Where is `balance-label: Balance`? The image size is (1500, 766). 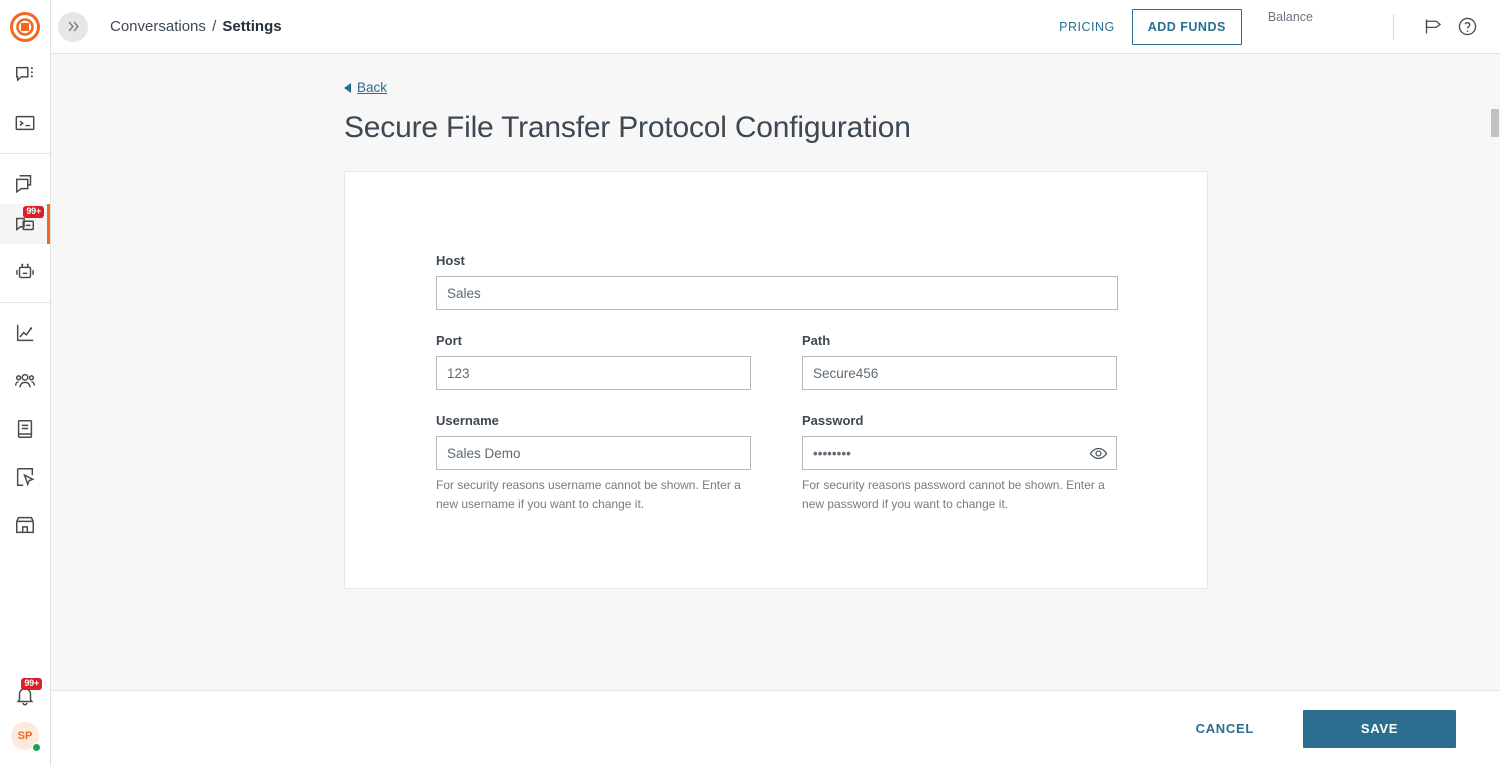 balance-label: Balance is located at coordinates (1290, 16).